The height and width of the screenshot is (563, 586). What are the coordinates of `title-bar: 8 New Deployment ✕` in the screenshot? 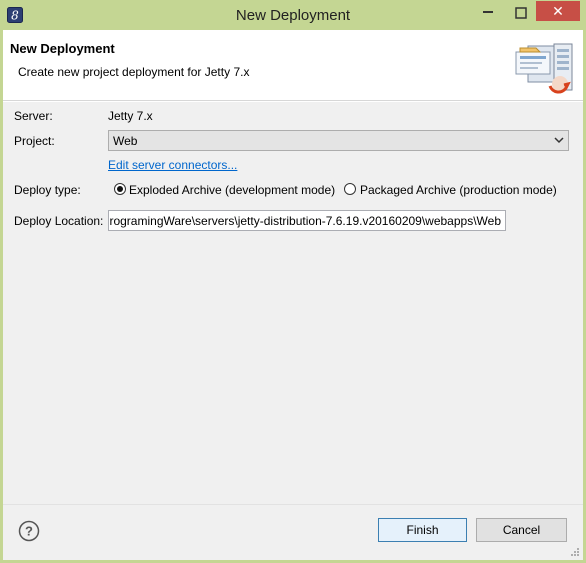 It's located at (293, 15).